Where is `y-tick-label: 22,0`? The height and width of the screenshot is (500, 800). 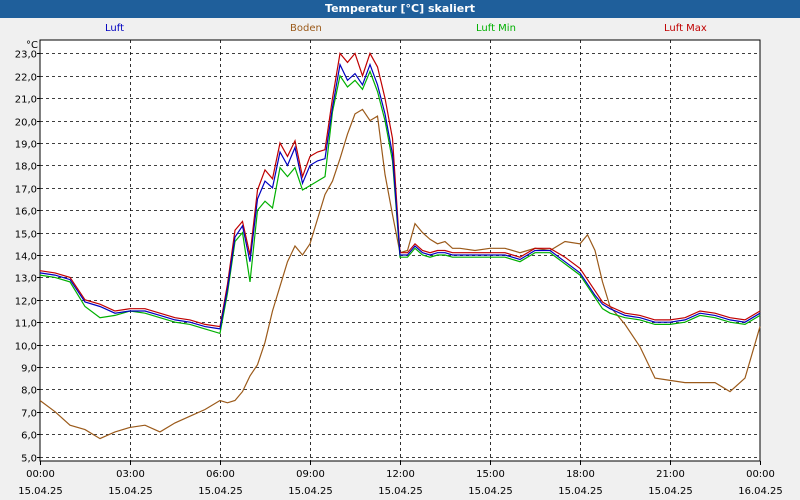
y-tick-label: 22,0 is located at coordinates (26, 78).